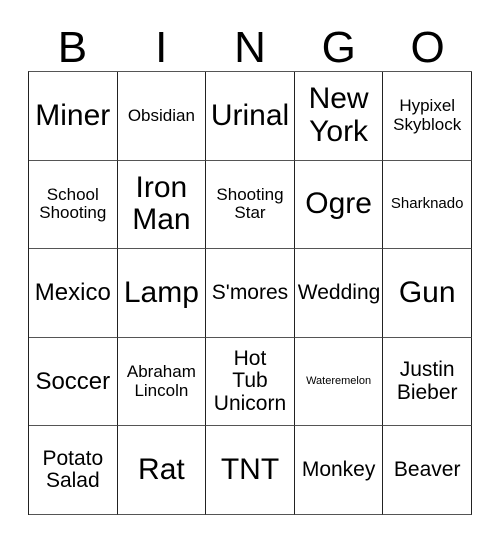 The height and width of the screenshot is (544, 500). I want to click on bingo-header-row: BINGO, so click(250, 42).